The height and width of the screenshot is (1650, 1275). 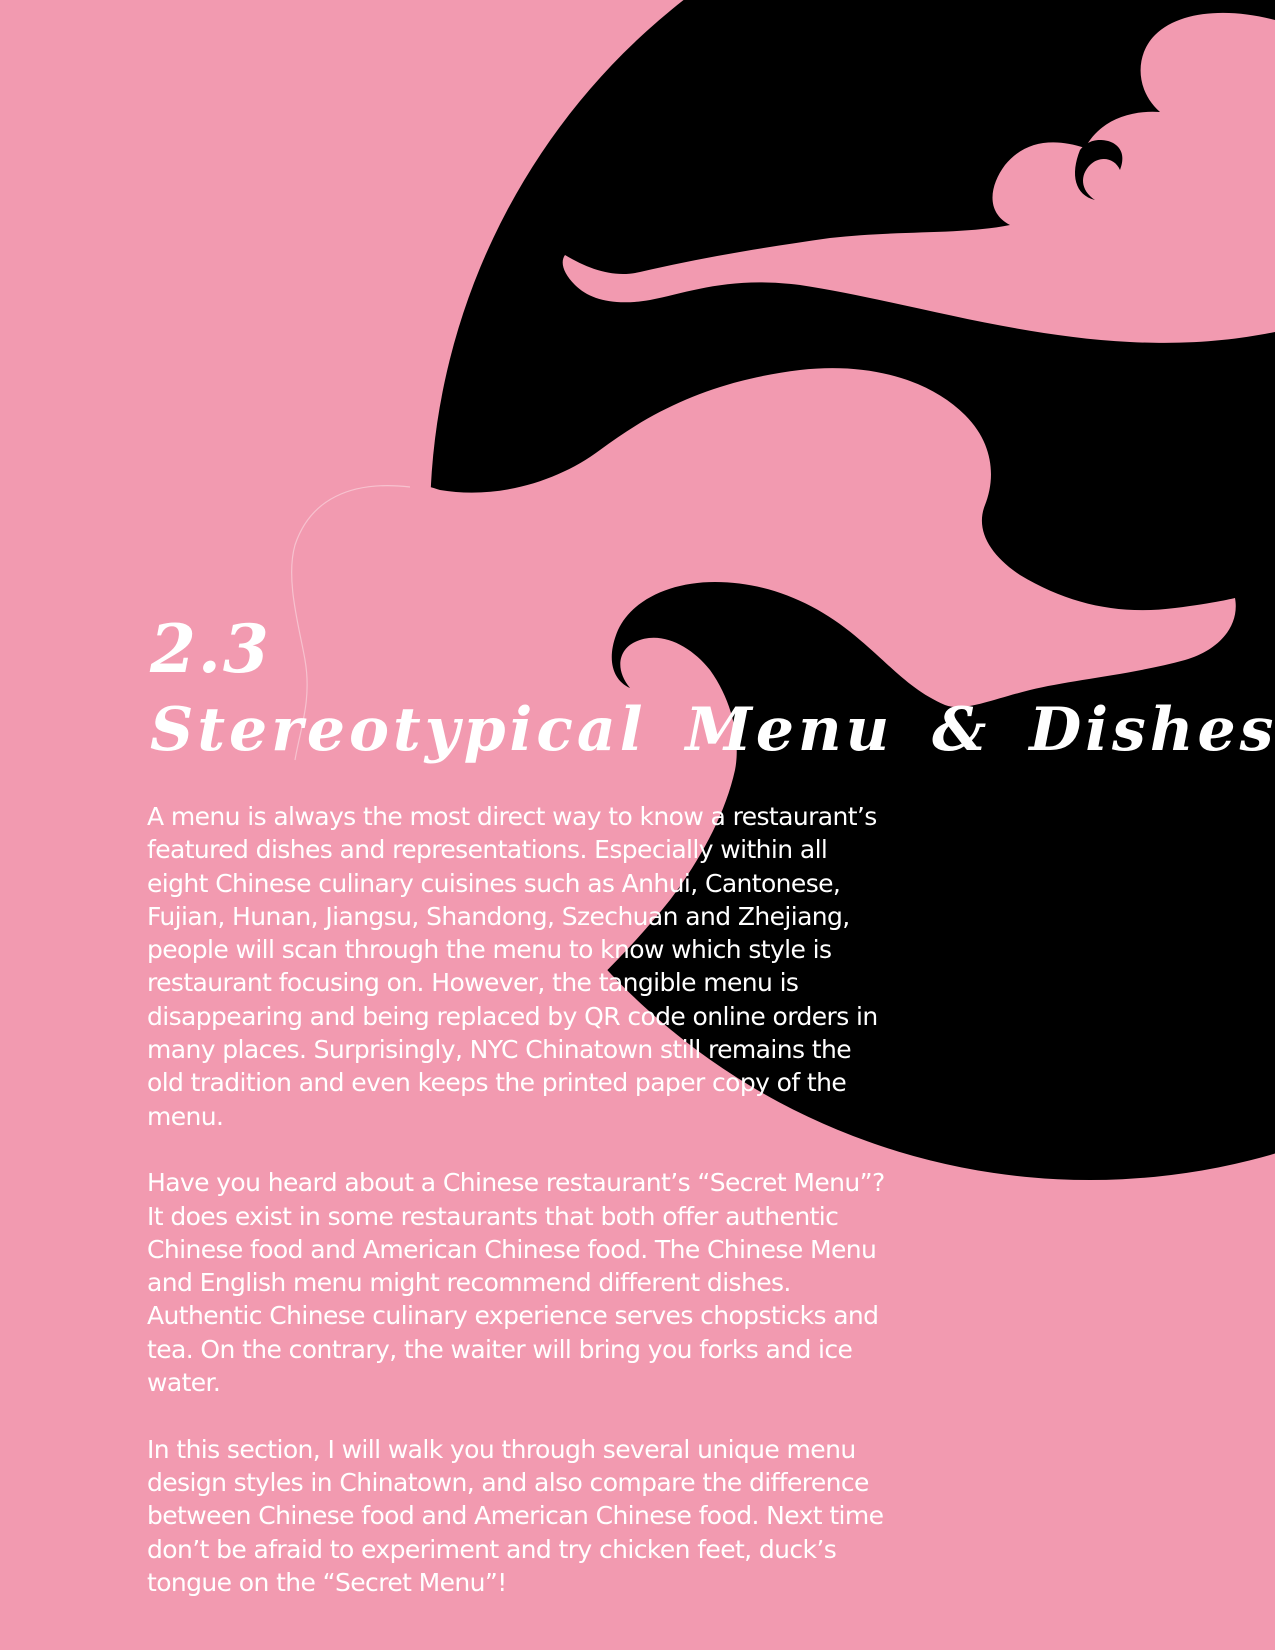 What do you see at coordinates (210, 649) in the screenshot?
I see `section-number: 2.3` at bounding box center [210, 649].